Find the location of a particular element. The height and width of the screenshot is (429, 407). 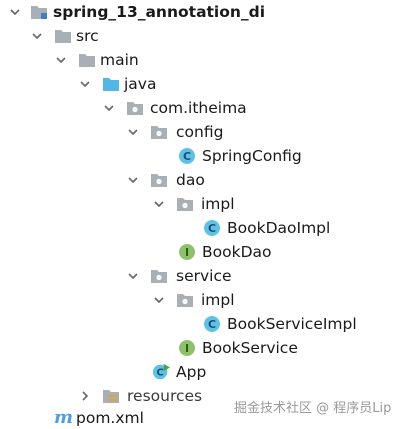

tree-row-config: config is located at coordinates (203, 132).